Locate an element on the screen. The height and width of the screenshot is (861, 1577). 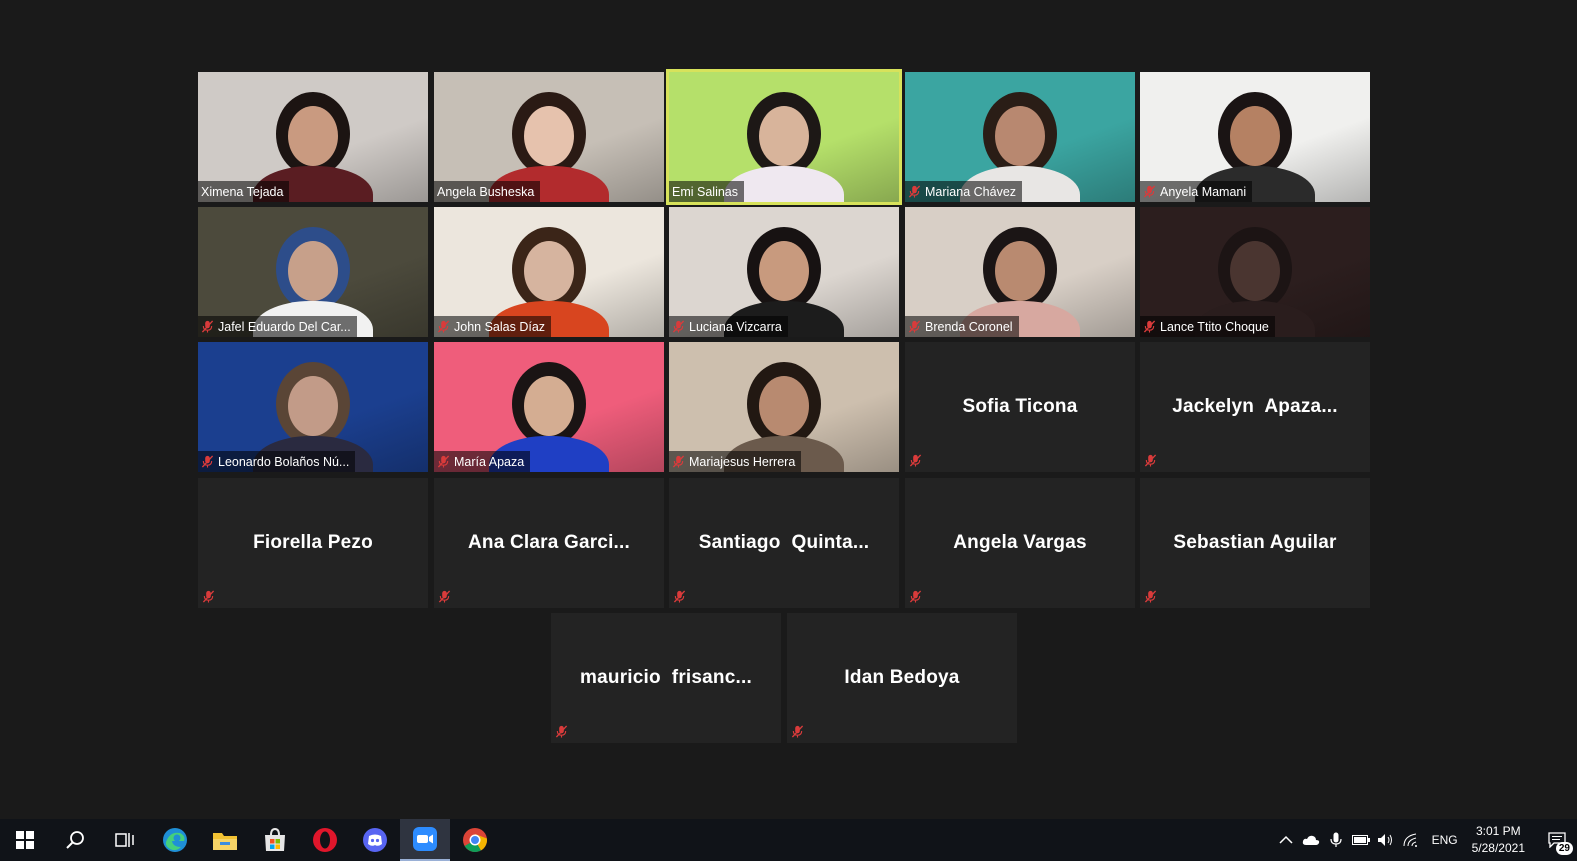
chrome-icon is located at coordinates (475, 840).